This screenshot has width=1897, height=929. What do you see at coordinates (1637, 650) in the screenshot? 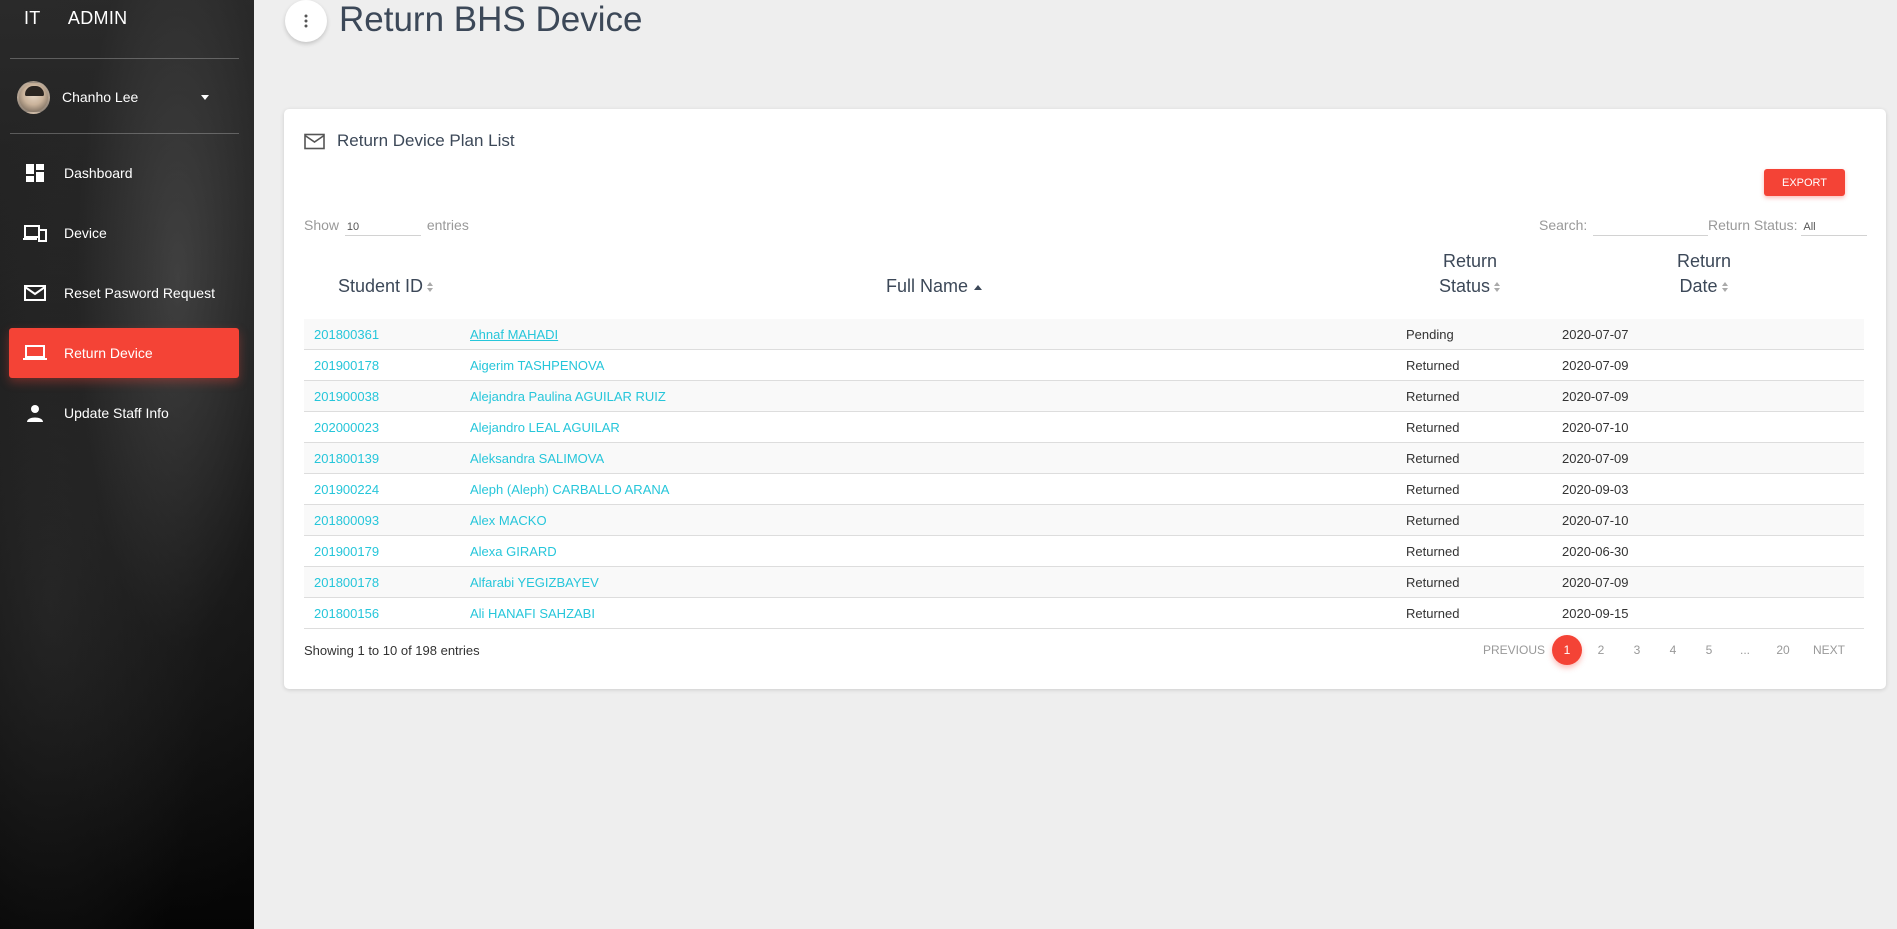
I see `page-button-3: 3` at bounding box center [1637, 650].